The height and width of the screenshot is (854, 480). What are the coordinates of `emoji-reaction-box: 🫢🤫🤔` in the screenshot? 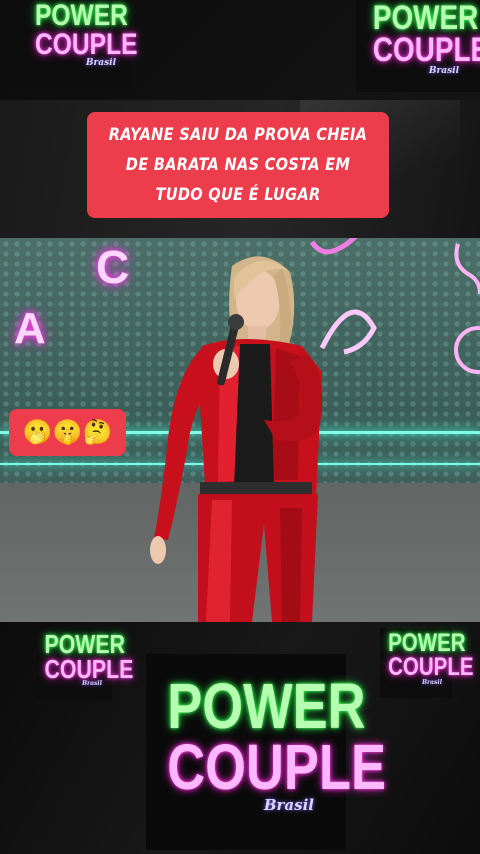 It's located at (67, 432).